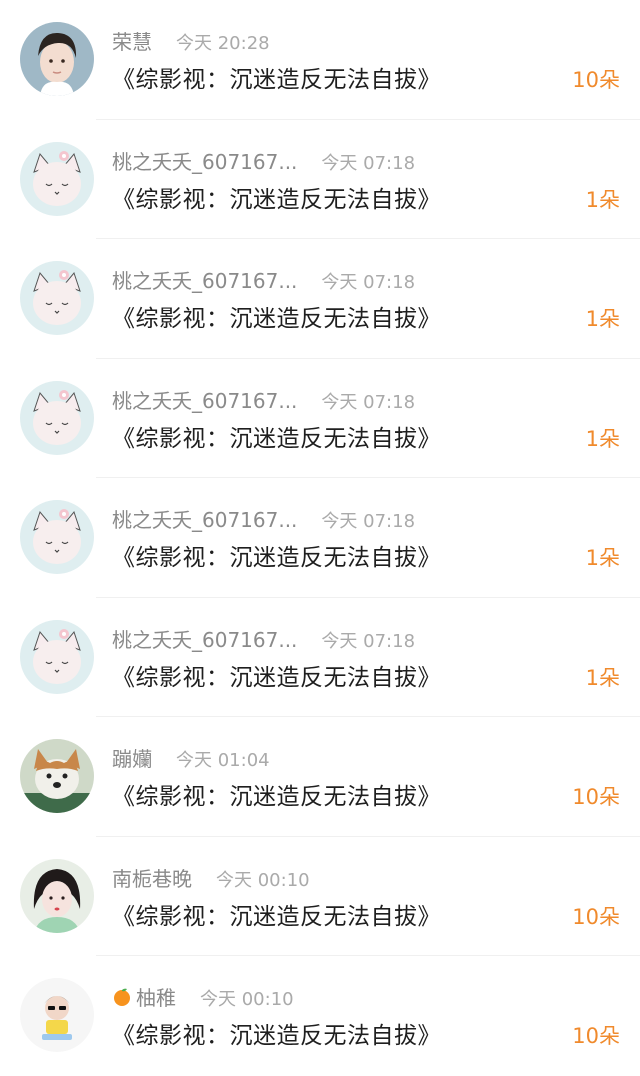  What do you see at coordinates (132, 757) in the screenshot?
I see `user-name: 蹦孏` at bounding box center [132, 757].